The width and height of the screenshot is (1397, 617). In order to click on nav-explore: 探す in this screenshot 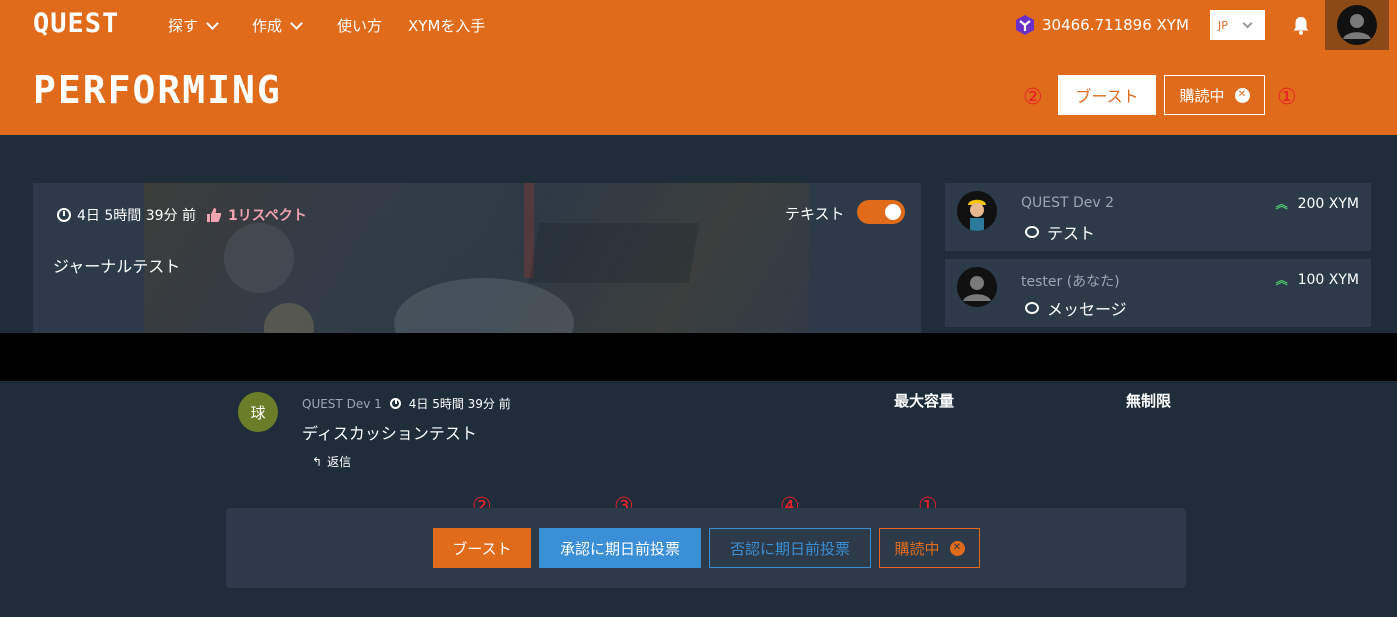, I will do `click(193, 25)`.